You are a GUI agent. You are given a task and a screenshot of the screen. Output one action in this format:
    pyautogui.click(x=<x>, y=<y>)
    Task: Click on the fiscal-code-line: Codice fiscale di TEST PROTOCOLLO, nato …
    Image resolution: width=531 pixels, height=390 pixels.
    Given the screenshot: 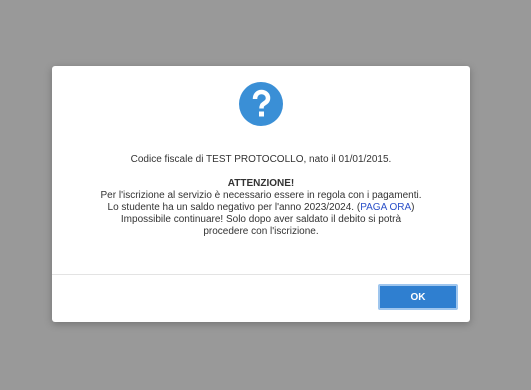 What is the action you would take?
    pyautogui.click(x=261, y=159)
    